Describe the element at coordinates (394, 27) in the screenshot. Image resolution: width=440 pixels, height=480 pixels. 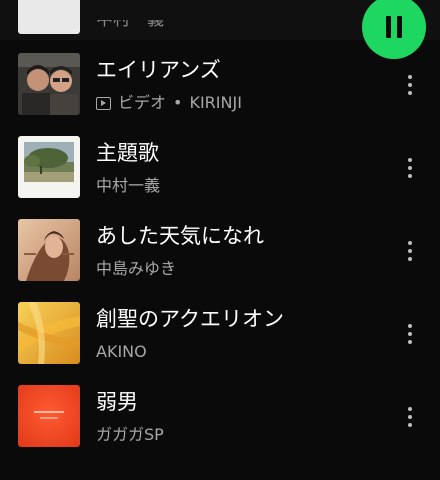
I see `pause-icon` at that location.